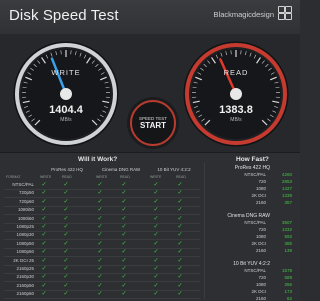 The image size is (320, 301). What do you see at coordinates (240, 264) in the screenshot?
I see `how-fast-group-title: 10 Bit YUV 4:2:2` at bounding box center [240, 264].